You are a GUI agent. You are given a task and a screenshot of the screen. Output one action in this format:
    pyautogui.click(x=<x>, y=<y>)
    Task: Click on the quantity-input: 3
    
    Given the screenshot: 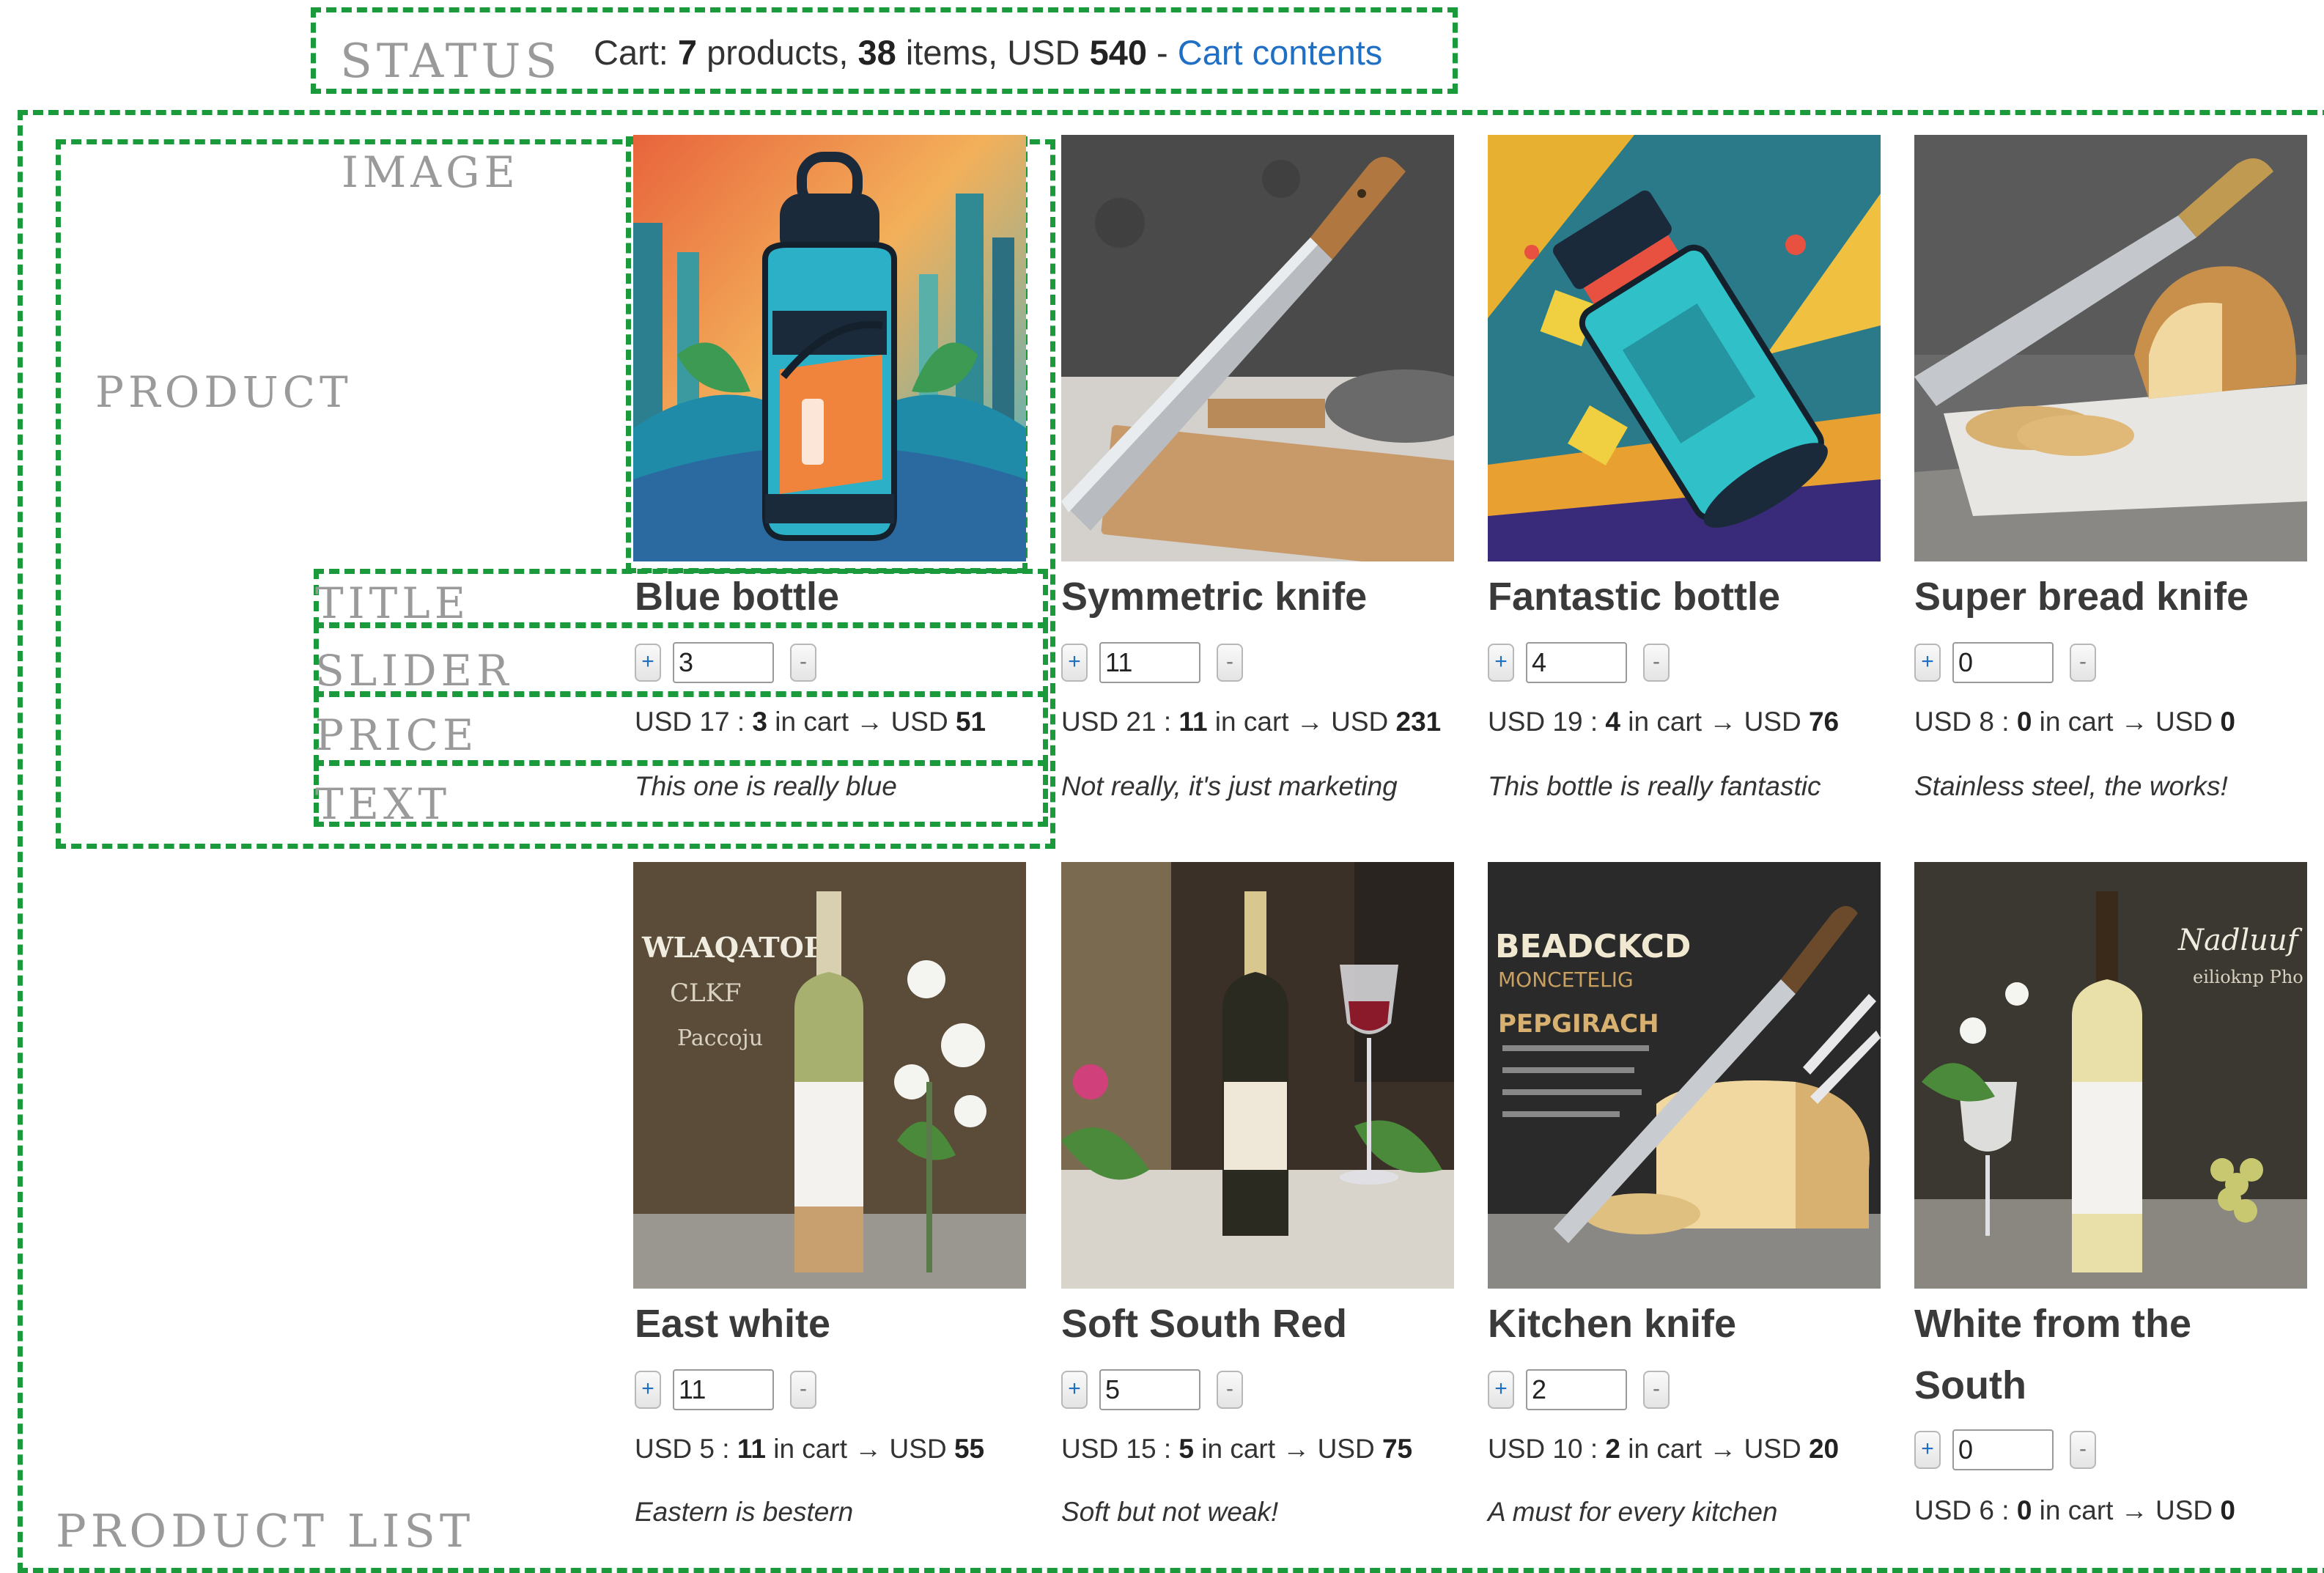 What is the action you would take?
    pyautogui.click(x=723, y=662)
    